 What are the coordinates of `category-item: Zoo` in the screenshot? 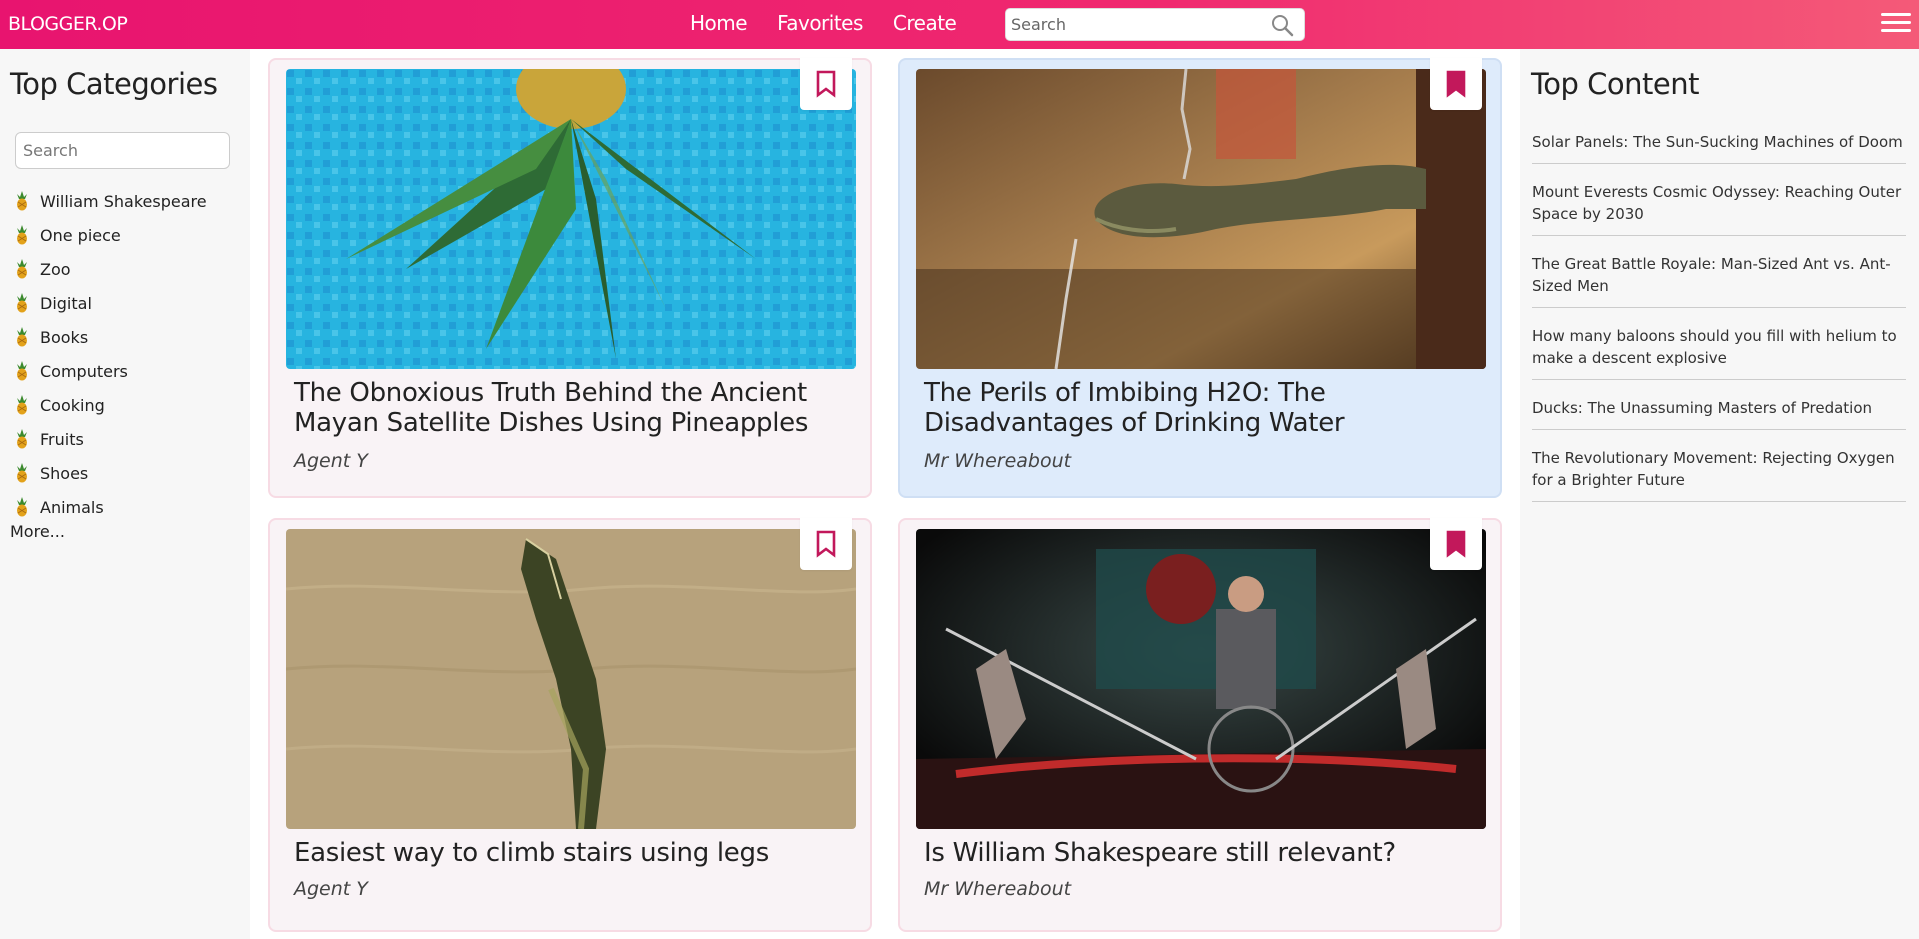 It's located at (110, 269).